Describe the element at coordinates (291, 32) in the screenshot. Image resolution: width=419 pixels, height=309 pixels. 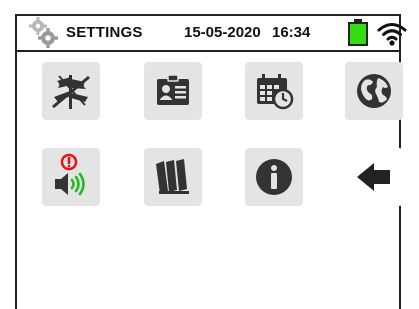
I see `time-display: 16:34` at that location.